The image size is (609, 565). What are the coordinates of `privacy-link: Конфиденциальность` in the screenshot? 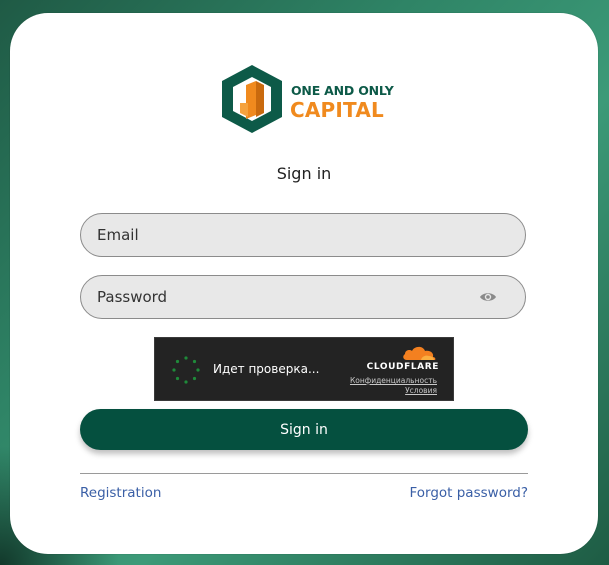 It's located at (393, 380).